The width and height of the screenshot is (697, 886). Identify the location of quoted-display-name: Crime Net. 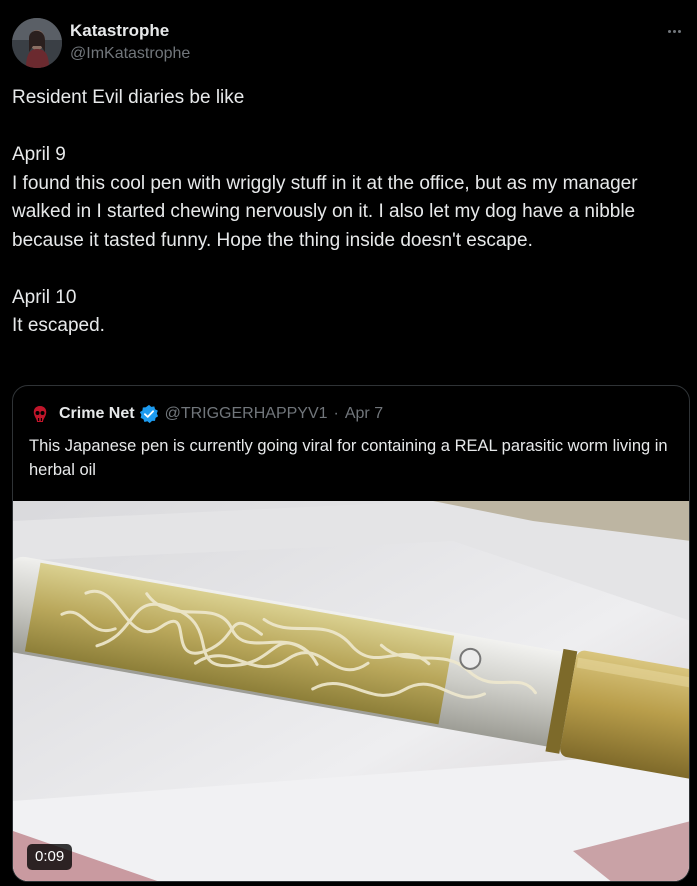
(97, 414).